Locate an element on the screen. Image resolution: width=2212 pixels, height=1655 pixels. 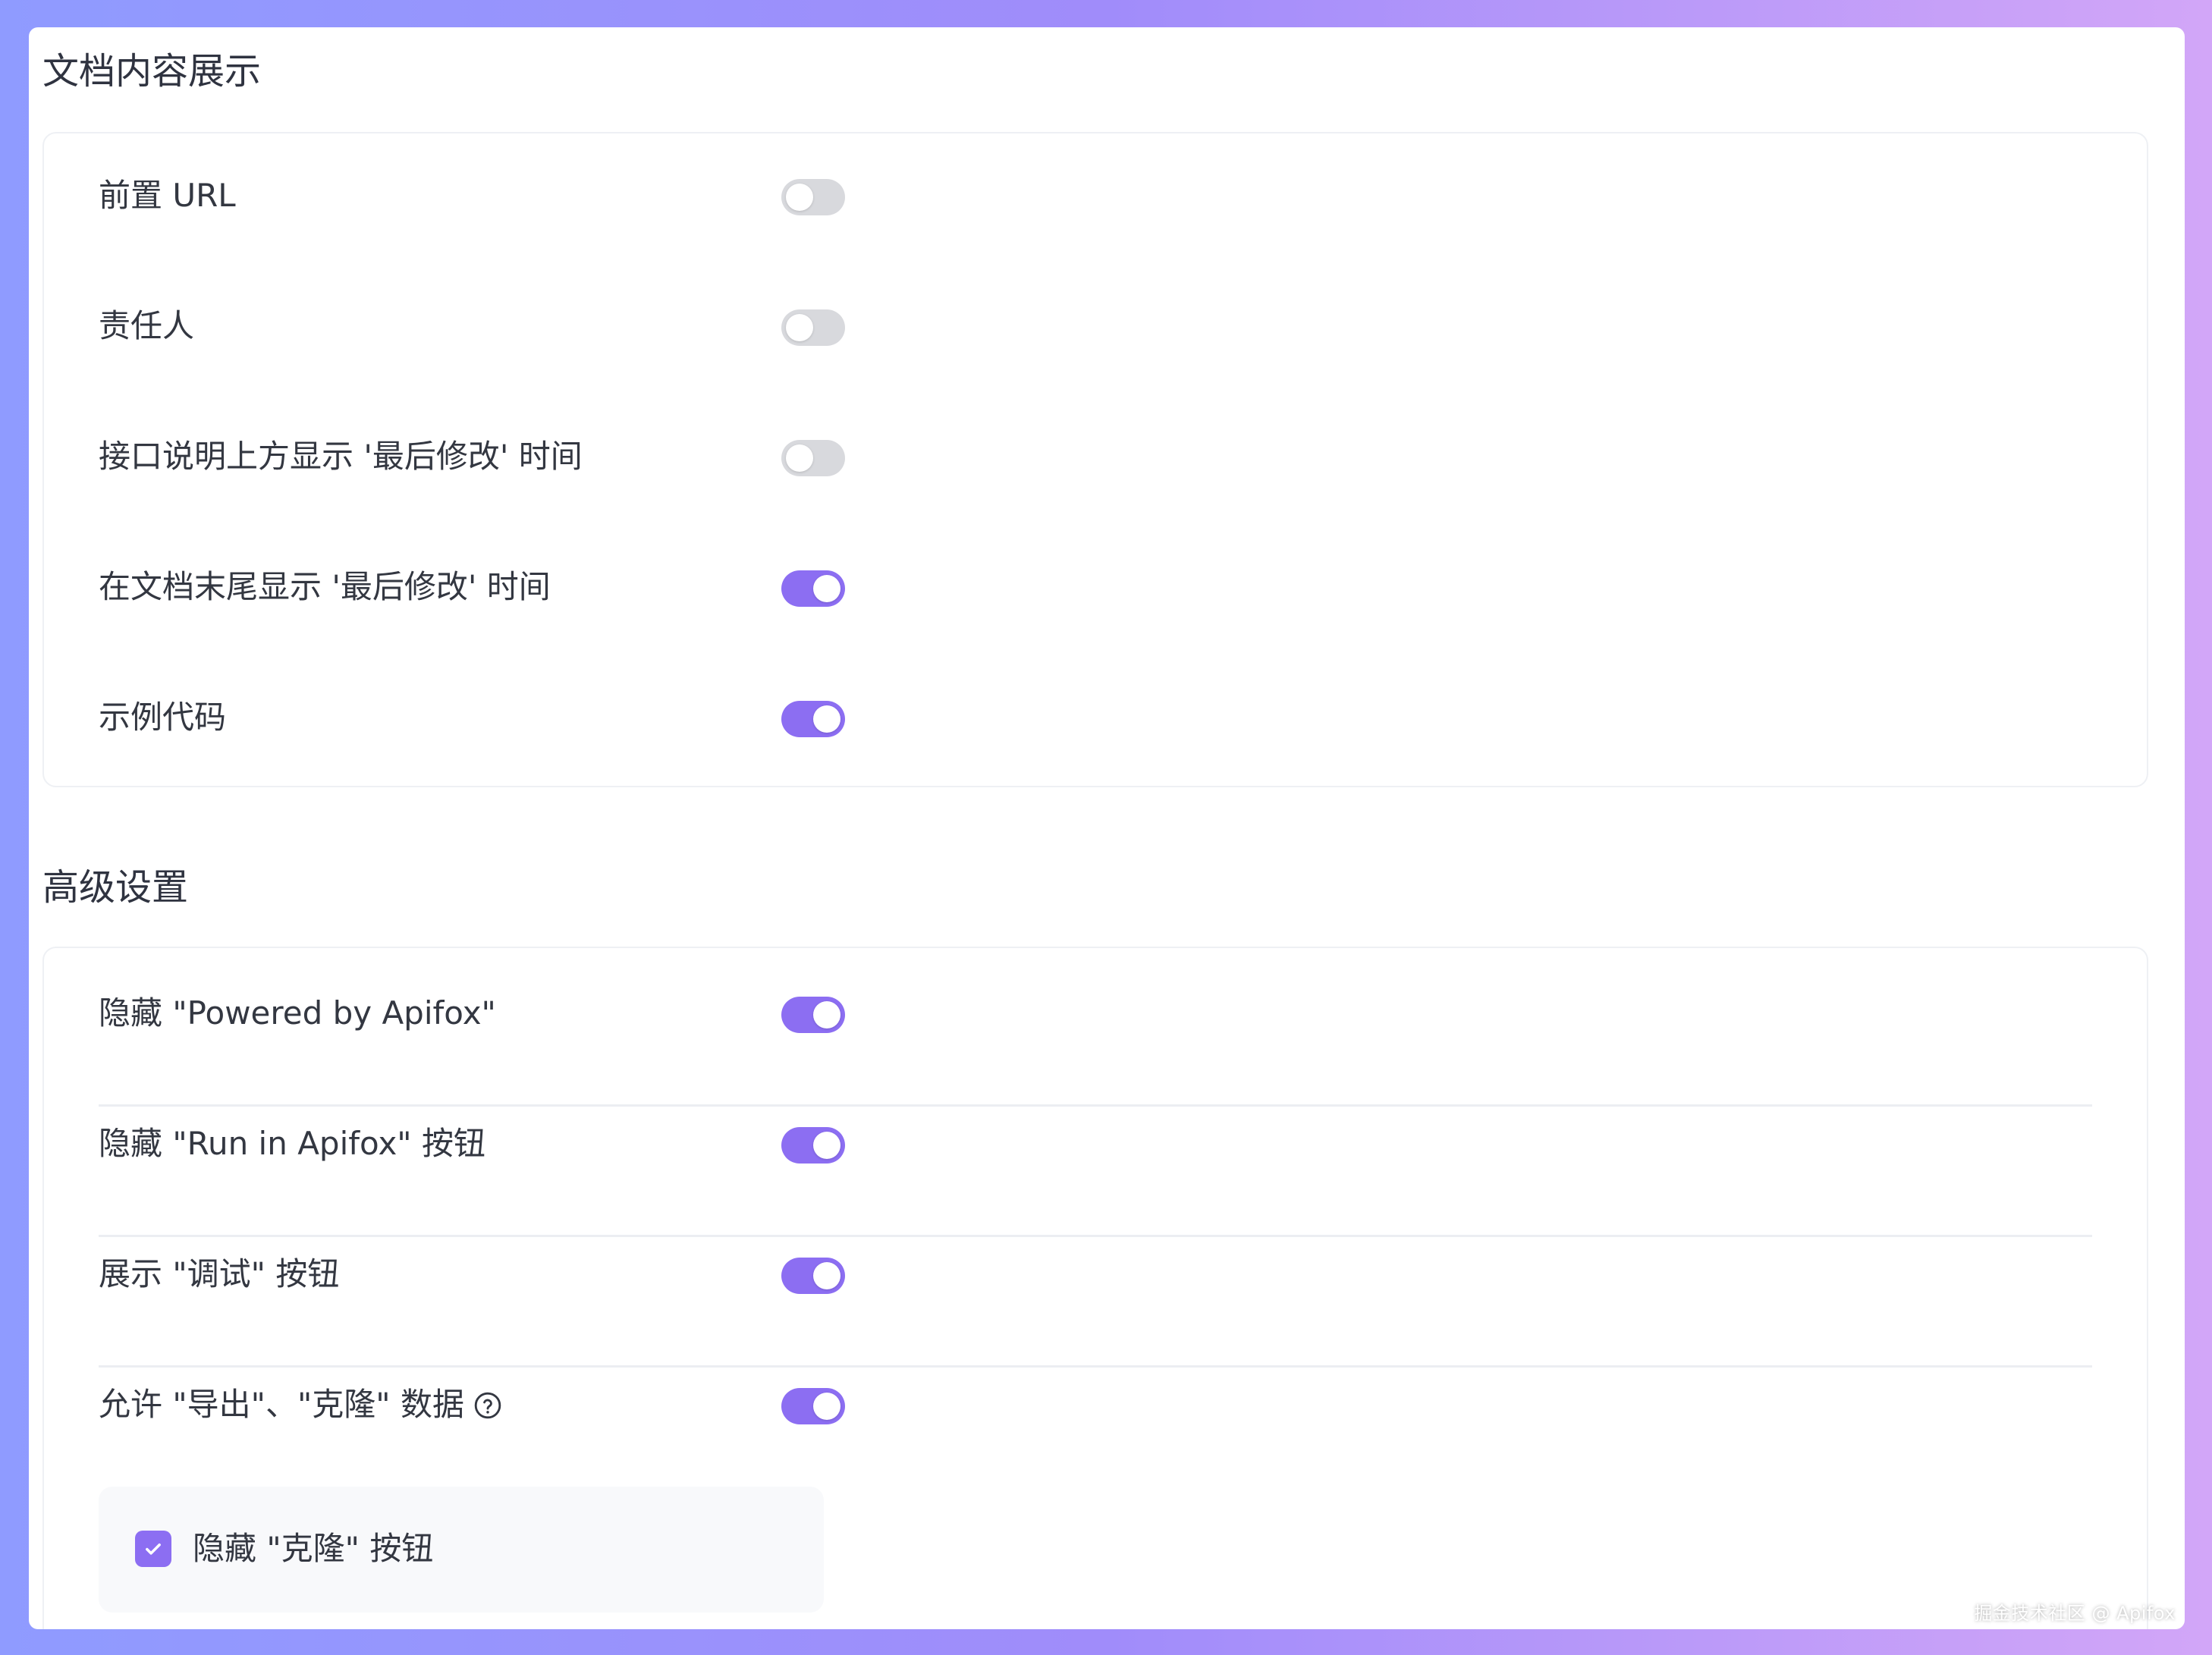
toggle-hide-run-in-apifox is located at coordinates (813, 1145).